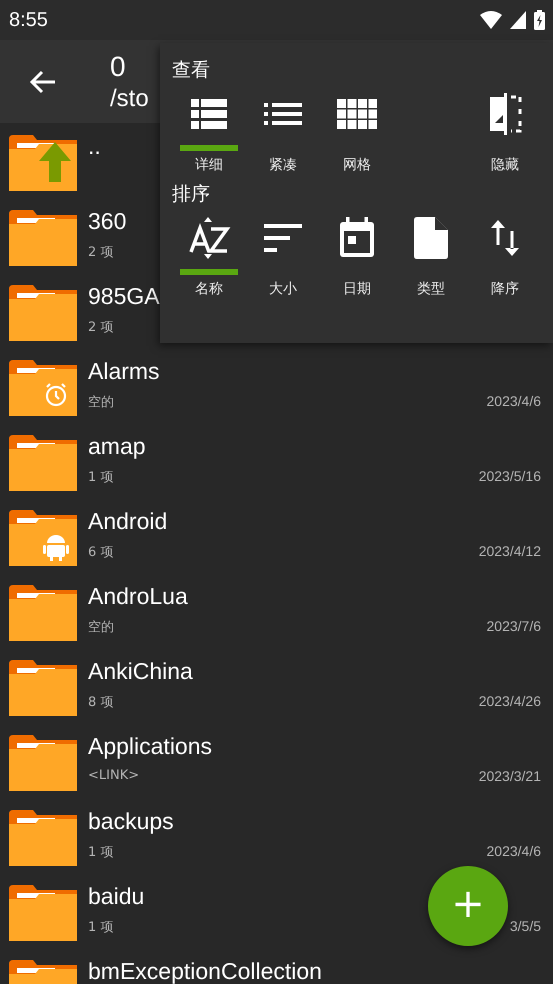  I want to click on file-name: amap, so click(117, 446).